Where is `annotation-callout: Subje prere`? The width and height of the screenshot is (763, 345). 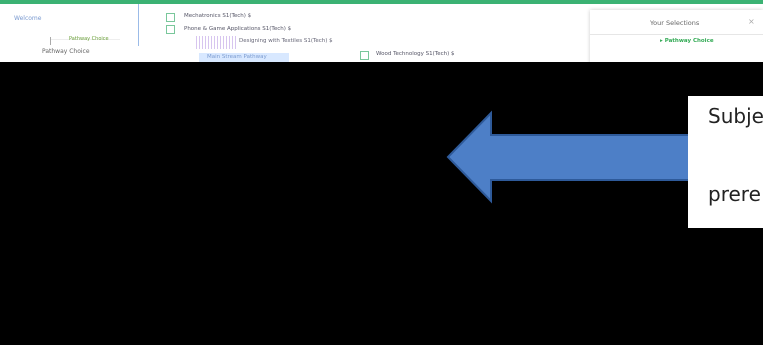 annotation-callout: Subje prere is located at coordinates (725, 162).